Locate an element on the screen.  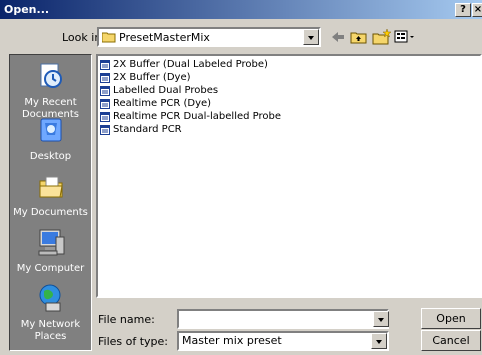
list-item: 2X Buffer (Dual Labeled Probe) is located at coordinates (184, 65).